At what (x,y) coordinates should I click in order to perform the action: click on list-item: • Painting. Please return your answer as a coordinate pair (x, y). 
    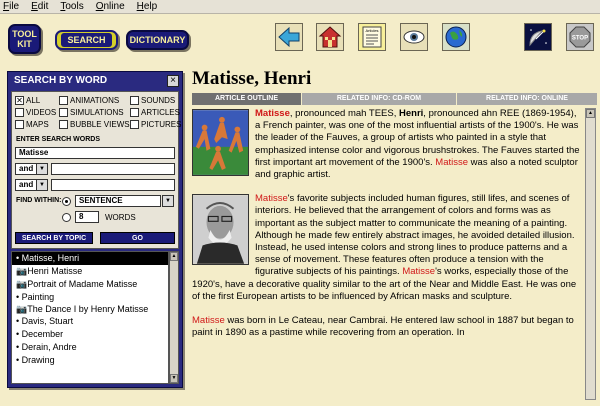
    Looking at the image, I should click on (90, 297).